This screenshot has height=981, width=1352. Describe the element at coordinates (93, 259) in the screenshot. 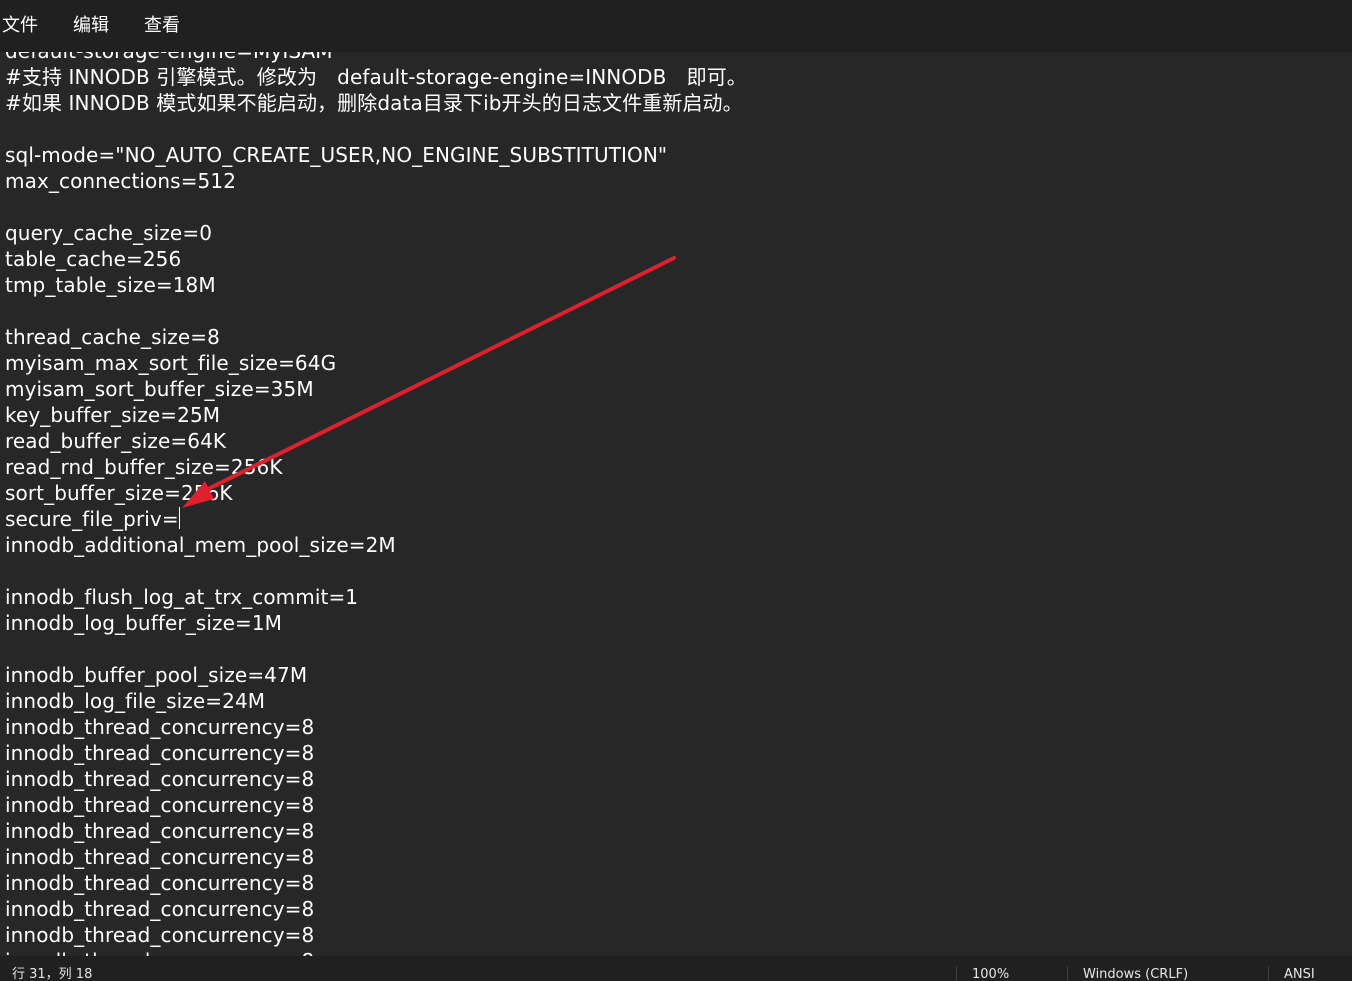

I see `editor-line-9: table_cache=256` at that location.